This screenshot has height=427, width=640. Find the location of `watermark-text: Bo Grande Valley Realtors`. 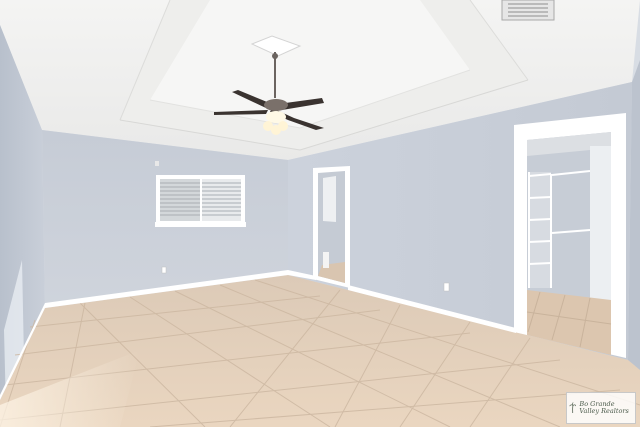

watermark-text: Bo Grande Valley Realtors is located at coordinates (604, 407).